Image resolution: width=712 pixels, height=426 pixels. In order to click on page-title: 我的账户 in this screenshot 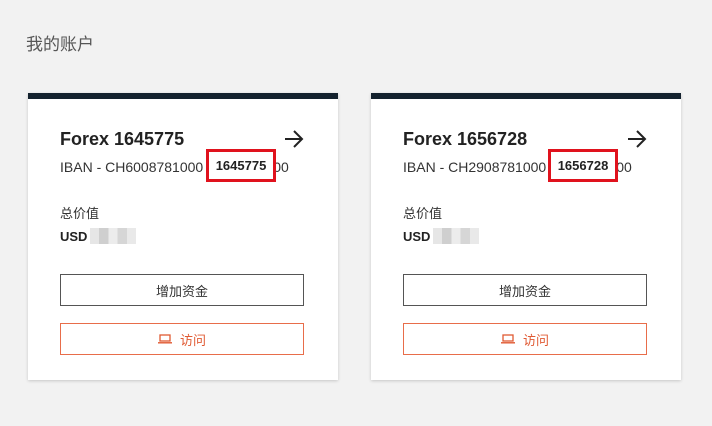, I will do `click(60, 44)`.